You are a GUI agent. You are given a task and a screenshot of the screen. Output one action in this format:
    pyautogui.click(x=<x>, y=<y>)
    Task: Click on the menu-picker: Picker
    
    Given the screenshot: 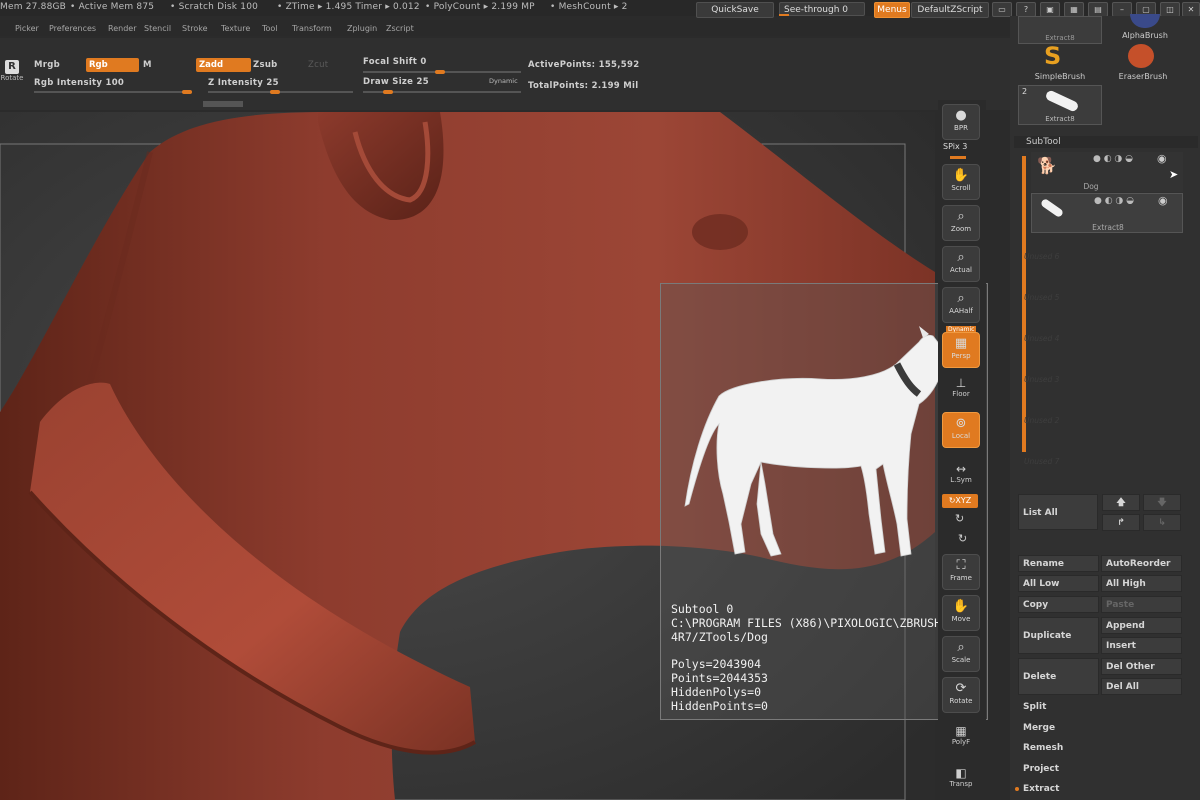 What is the action you would take?
    pyautogui.click(x=27, y=28)
    